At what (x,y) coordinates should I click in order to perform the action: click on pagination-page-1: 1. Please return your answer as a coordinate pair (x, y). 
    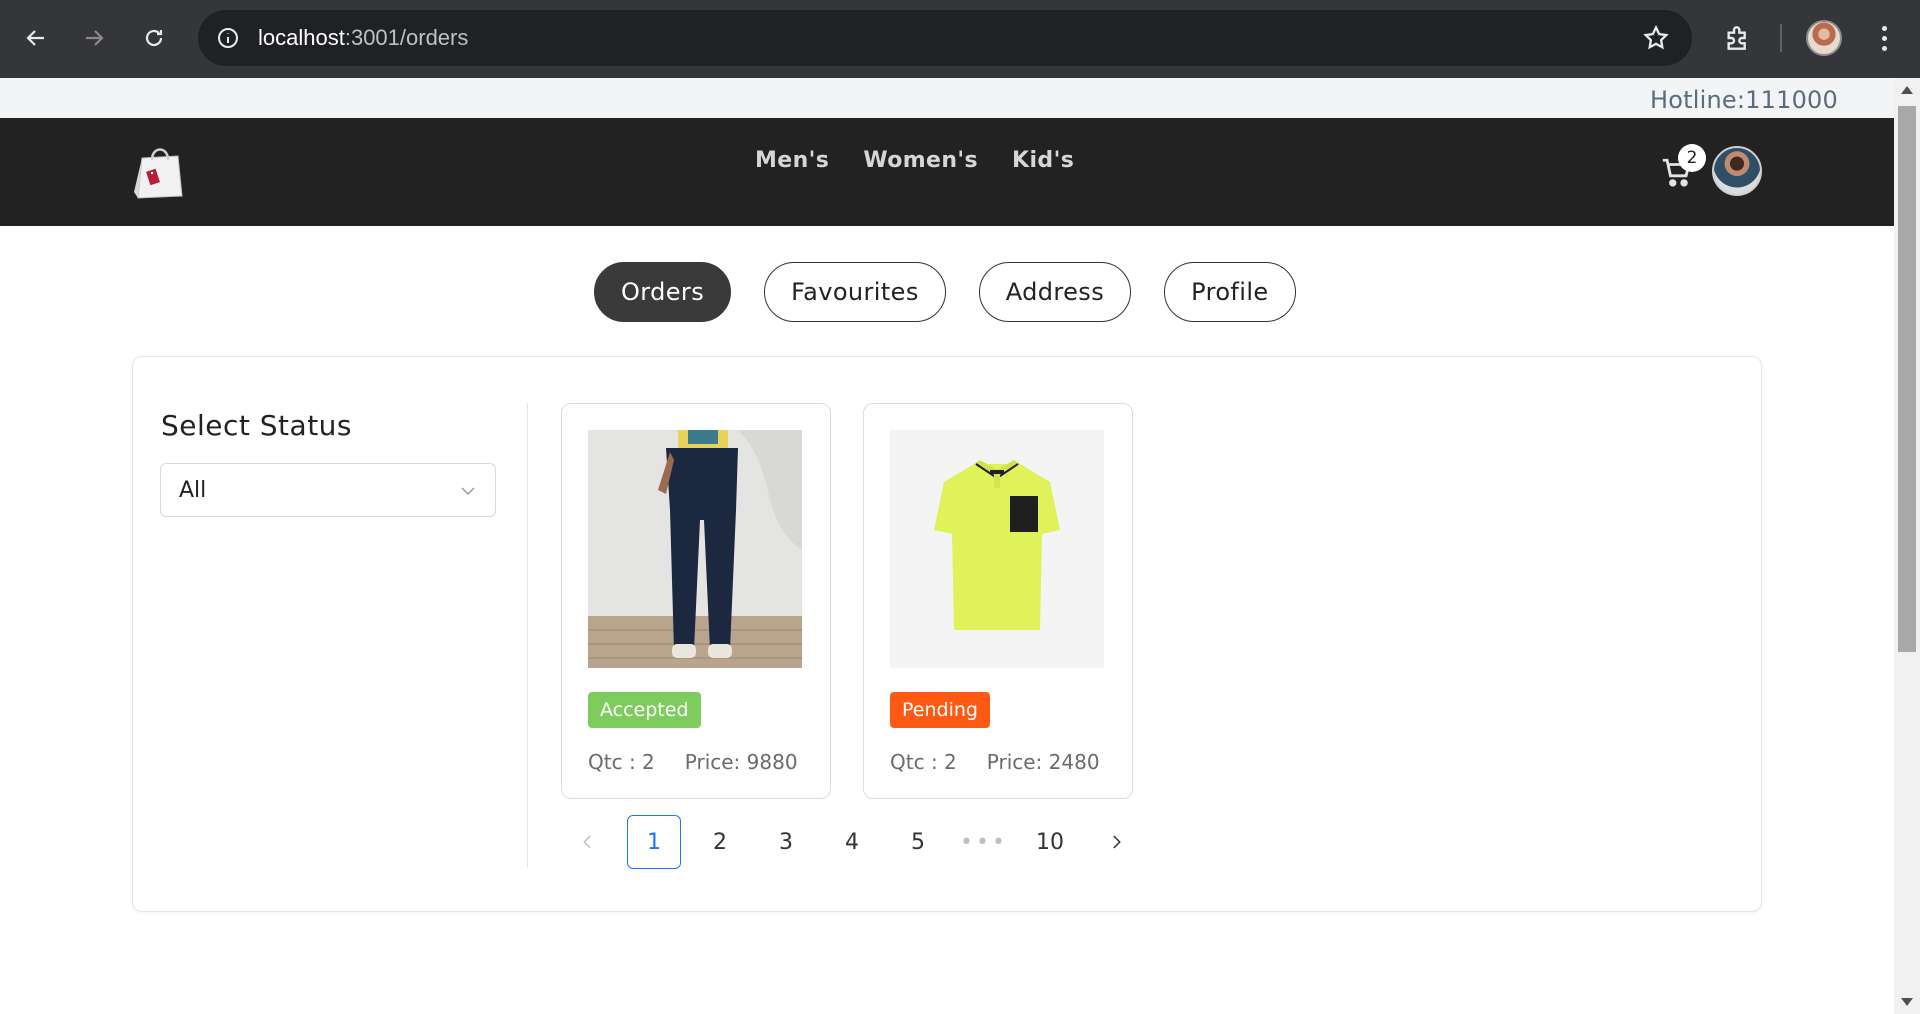
    Looking at the image, I should click on (654, 842).